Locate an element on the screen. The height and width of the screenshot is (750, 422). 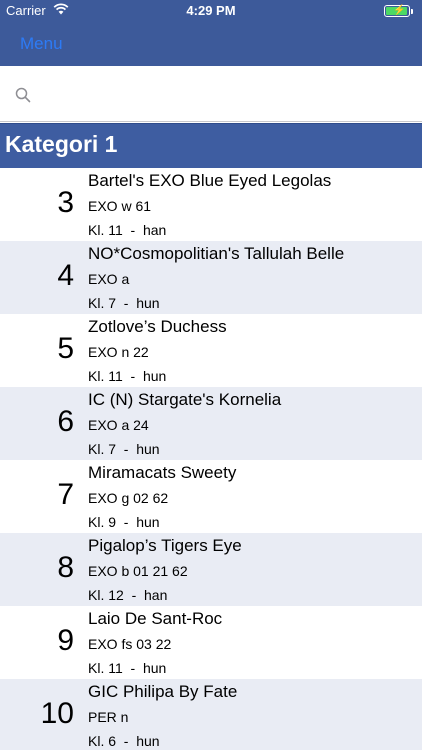
search-bar is located at coordinates (211, 94).